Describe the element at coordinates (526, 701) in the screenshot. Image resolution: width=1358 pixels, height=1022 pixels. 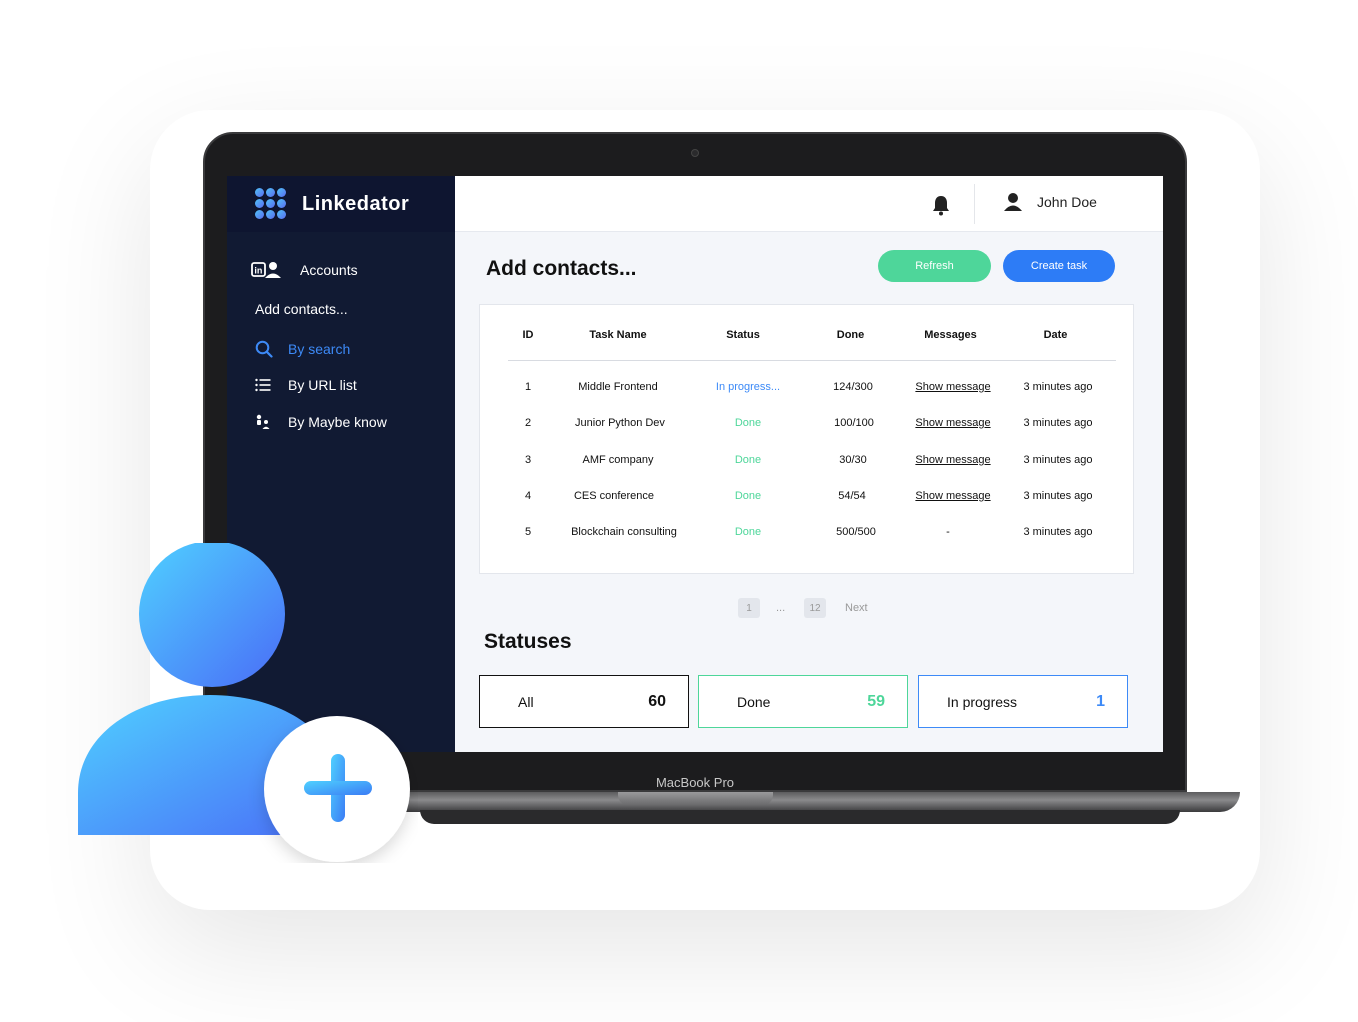
I see `status-label: All` at that location.